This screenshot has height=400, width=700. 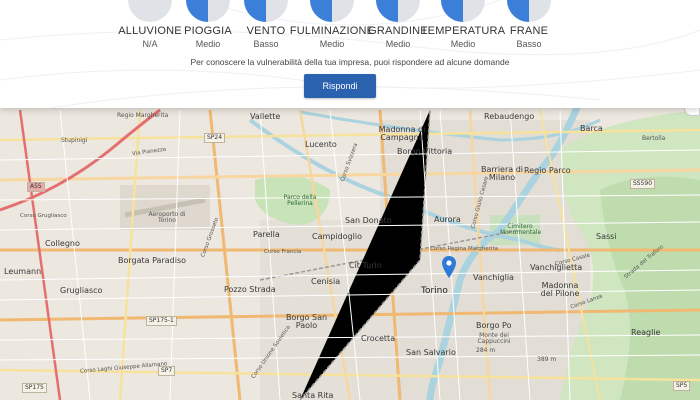 I want to click on map-label-stupinigi: Stupinigi, so click(x=74, y=140).